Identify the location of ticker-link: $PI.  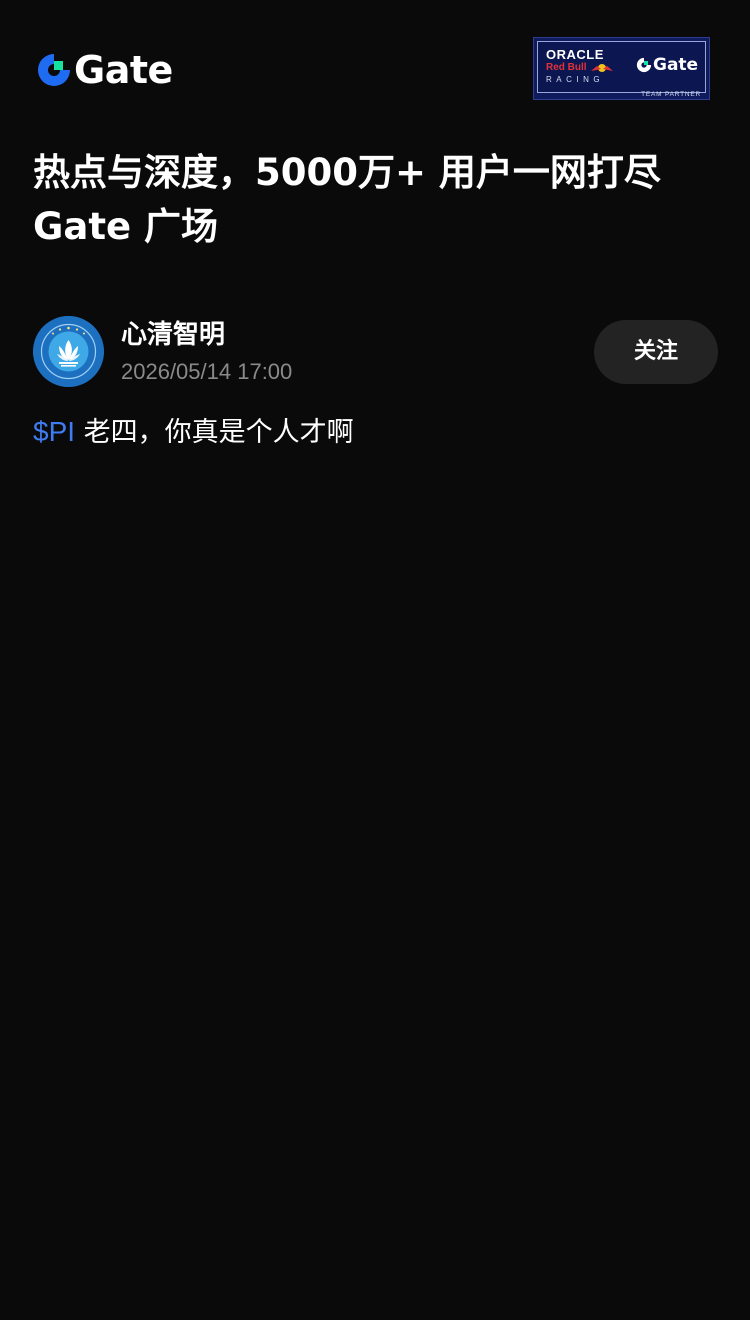
(54, 431).